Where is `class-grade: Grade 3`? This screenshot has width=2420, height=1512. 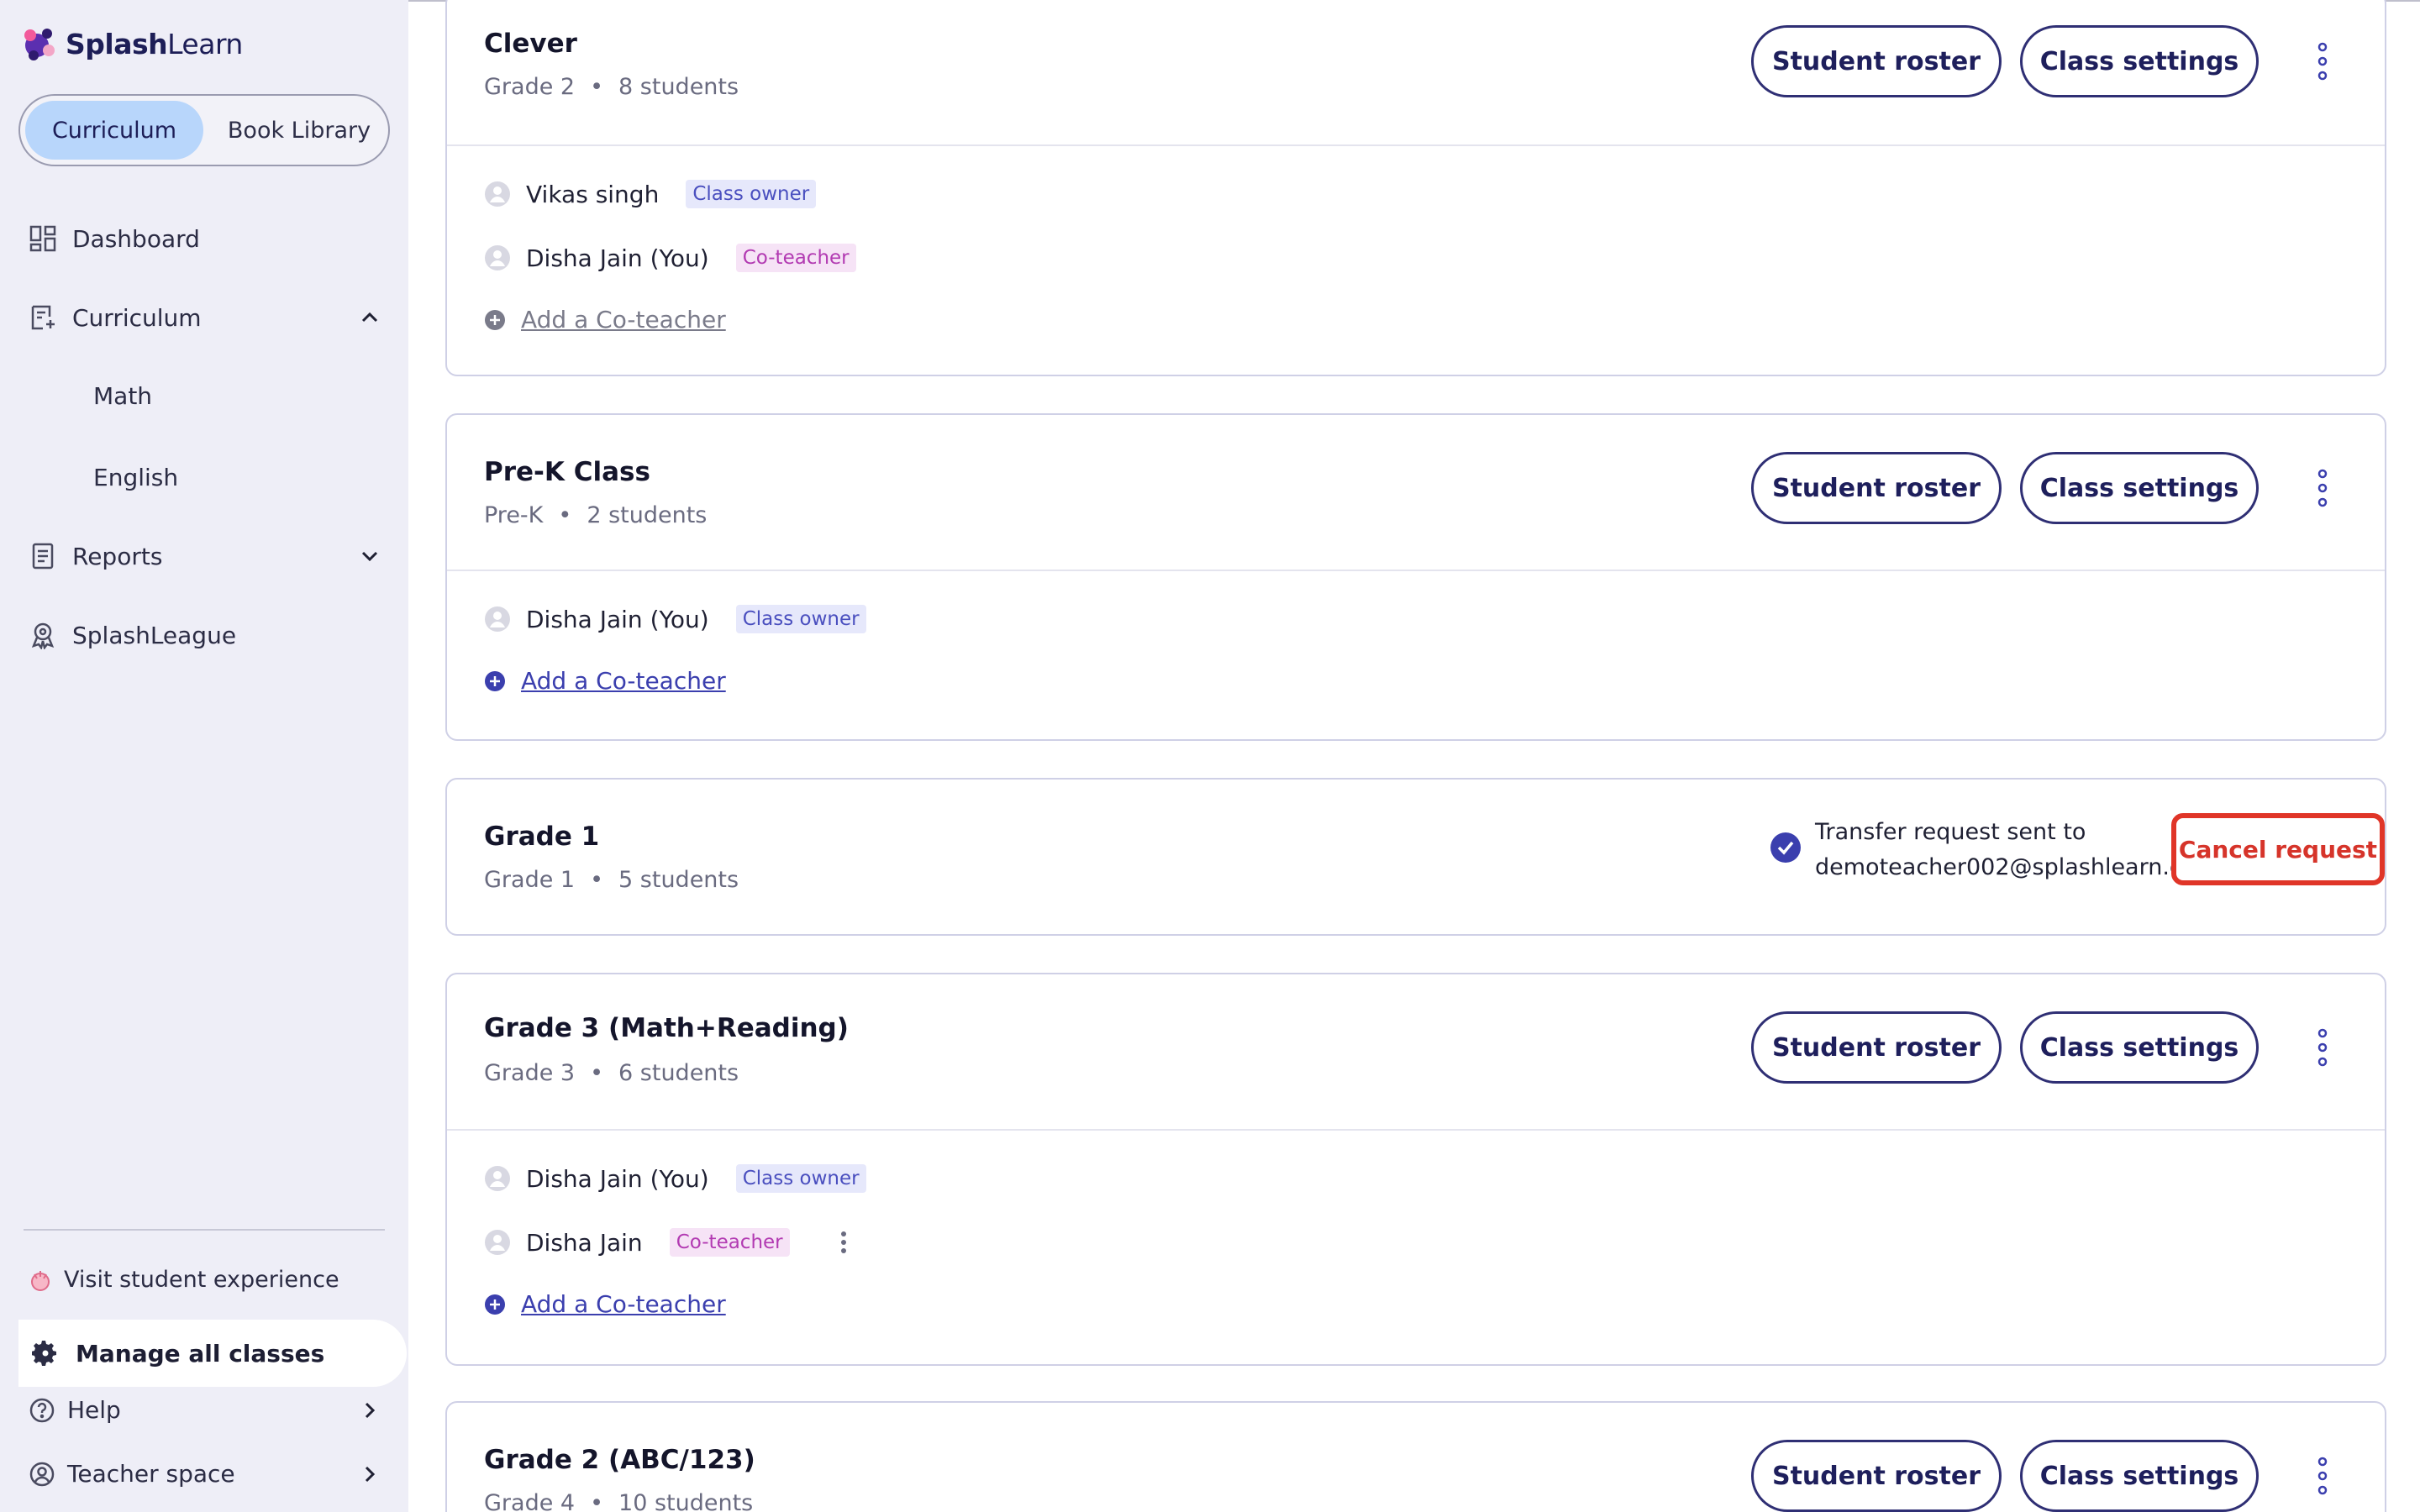
class-grade: Grade 3 is located at coordinates (530, 1073).